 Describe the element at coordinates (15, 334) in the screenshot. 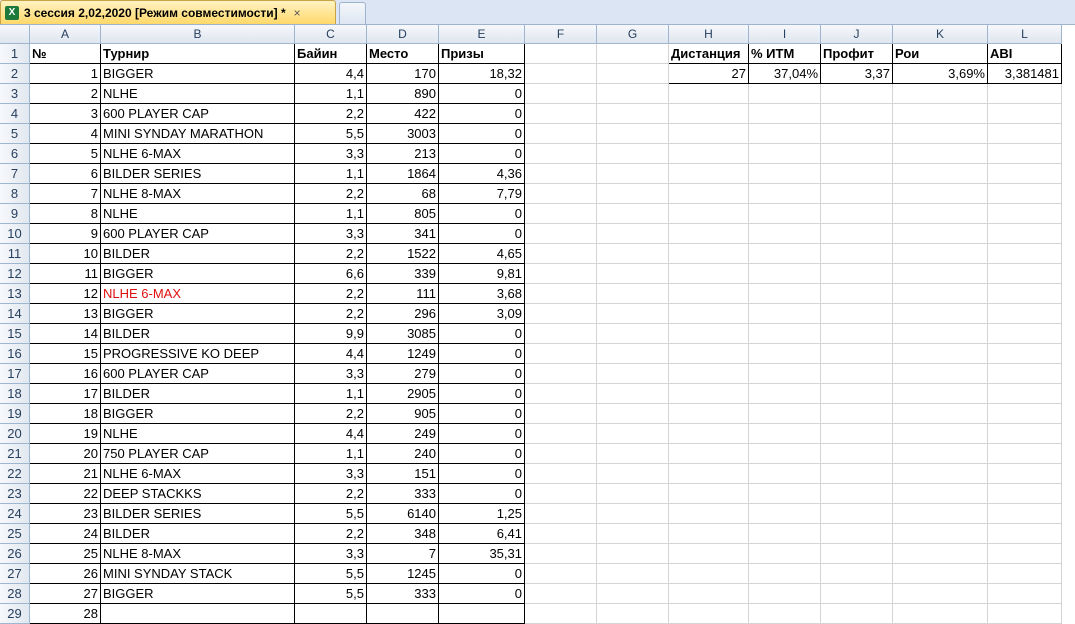

I see `row-header-15: 15` at that location.